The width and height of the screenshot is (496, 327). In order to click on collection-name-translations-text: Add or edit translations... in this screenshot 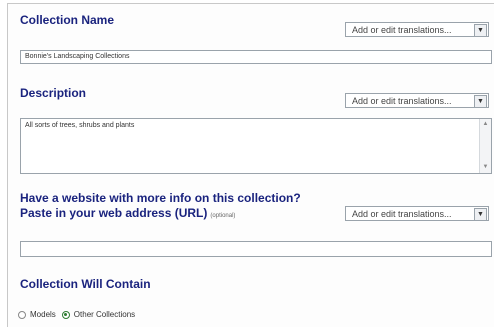, I will do `click(402, 30)`.